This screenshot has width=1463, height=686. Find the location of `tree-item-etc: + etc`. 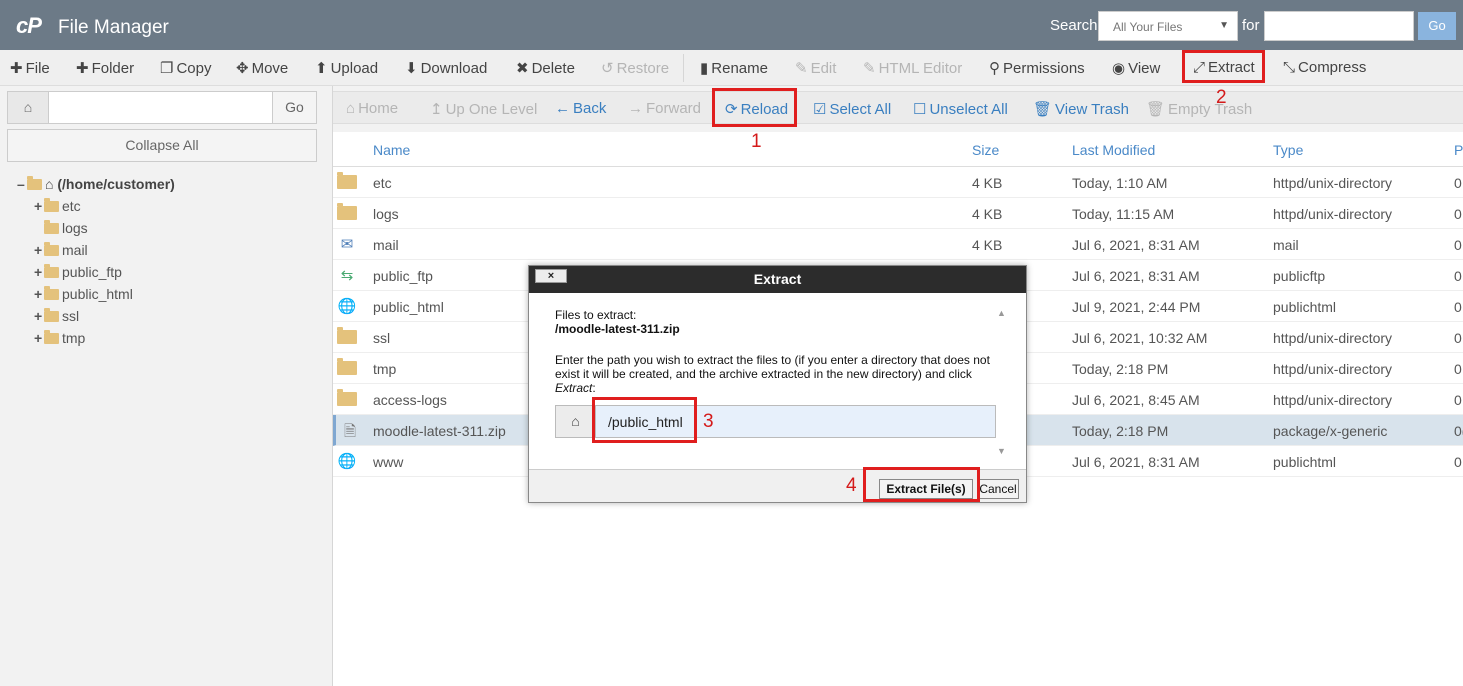

tree-item-etc: + etc is located at coordinates (57, 206).